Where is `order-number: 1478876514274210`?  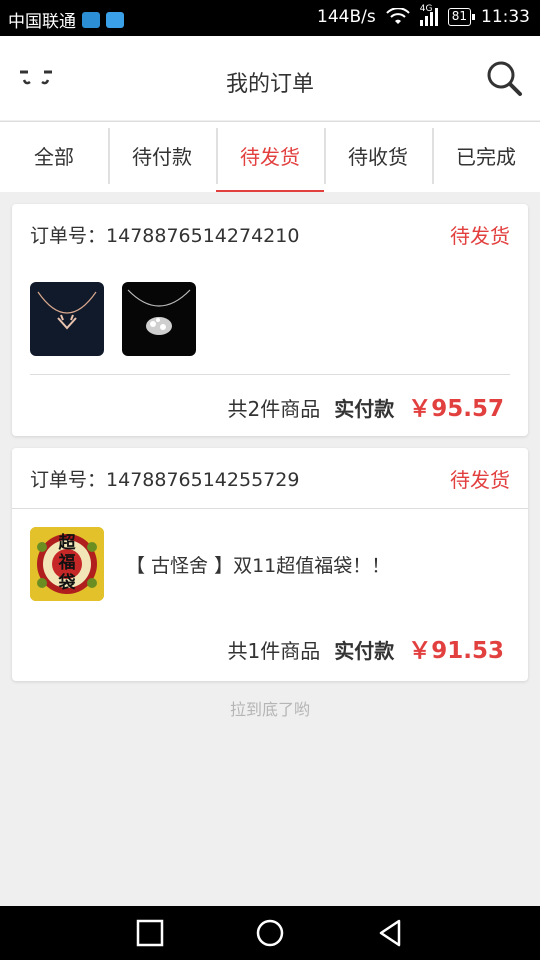
order-number: 1478876514274210 is located at coordinates (203, 235).